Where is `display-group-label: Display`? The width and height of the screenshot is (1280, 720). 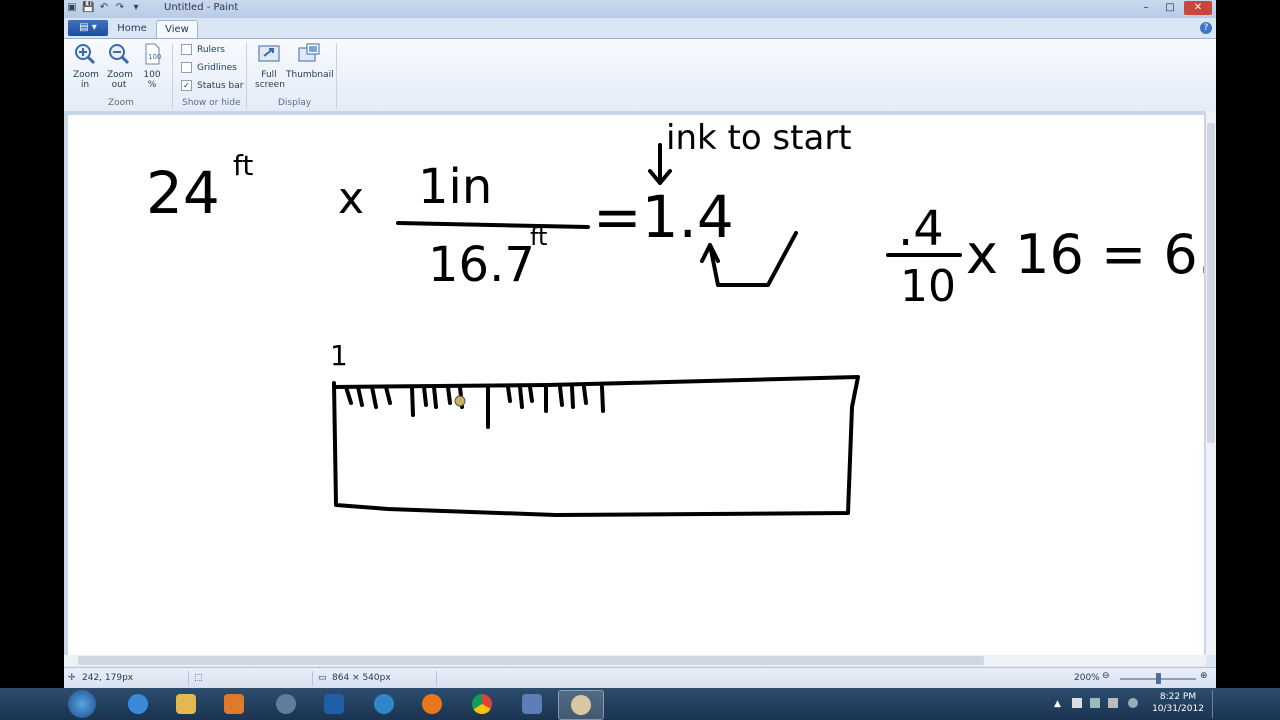
display-group-label: Display is located at coordinates (295, 103).